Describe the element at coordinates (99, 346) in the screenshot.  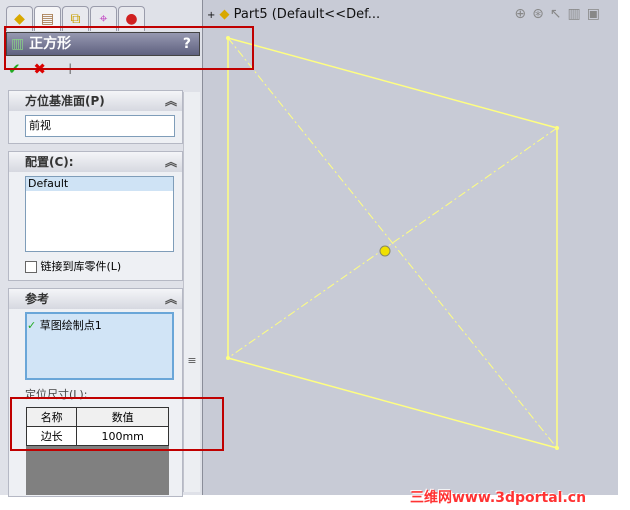
I see `reference-list: ✓ 草图绘制点1` at that location.